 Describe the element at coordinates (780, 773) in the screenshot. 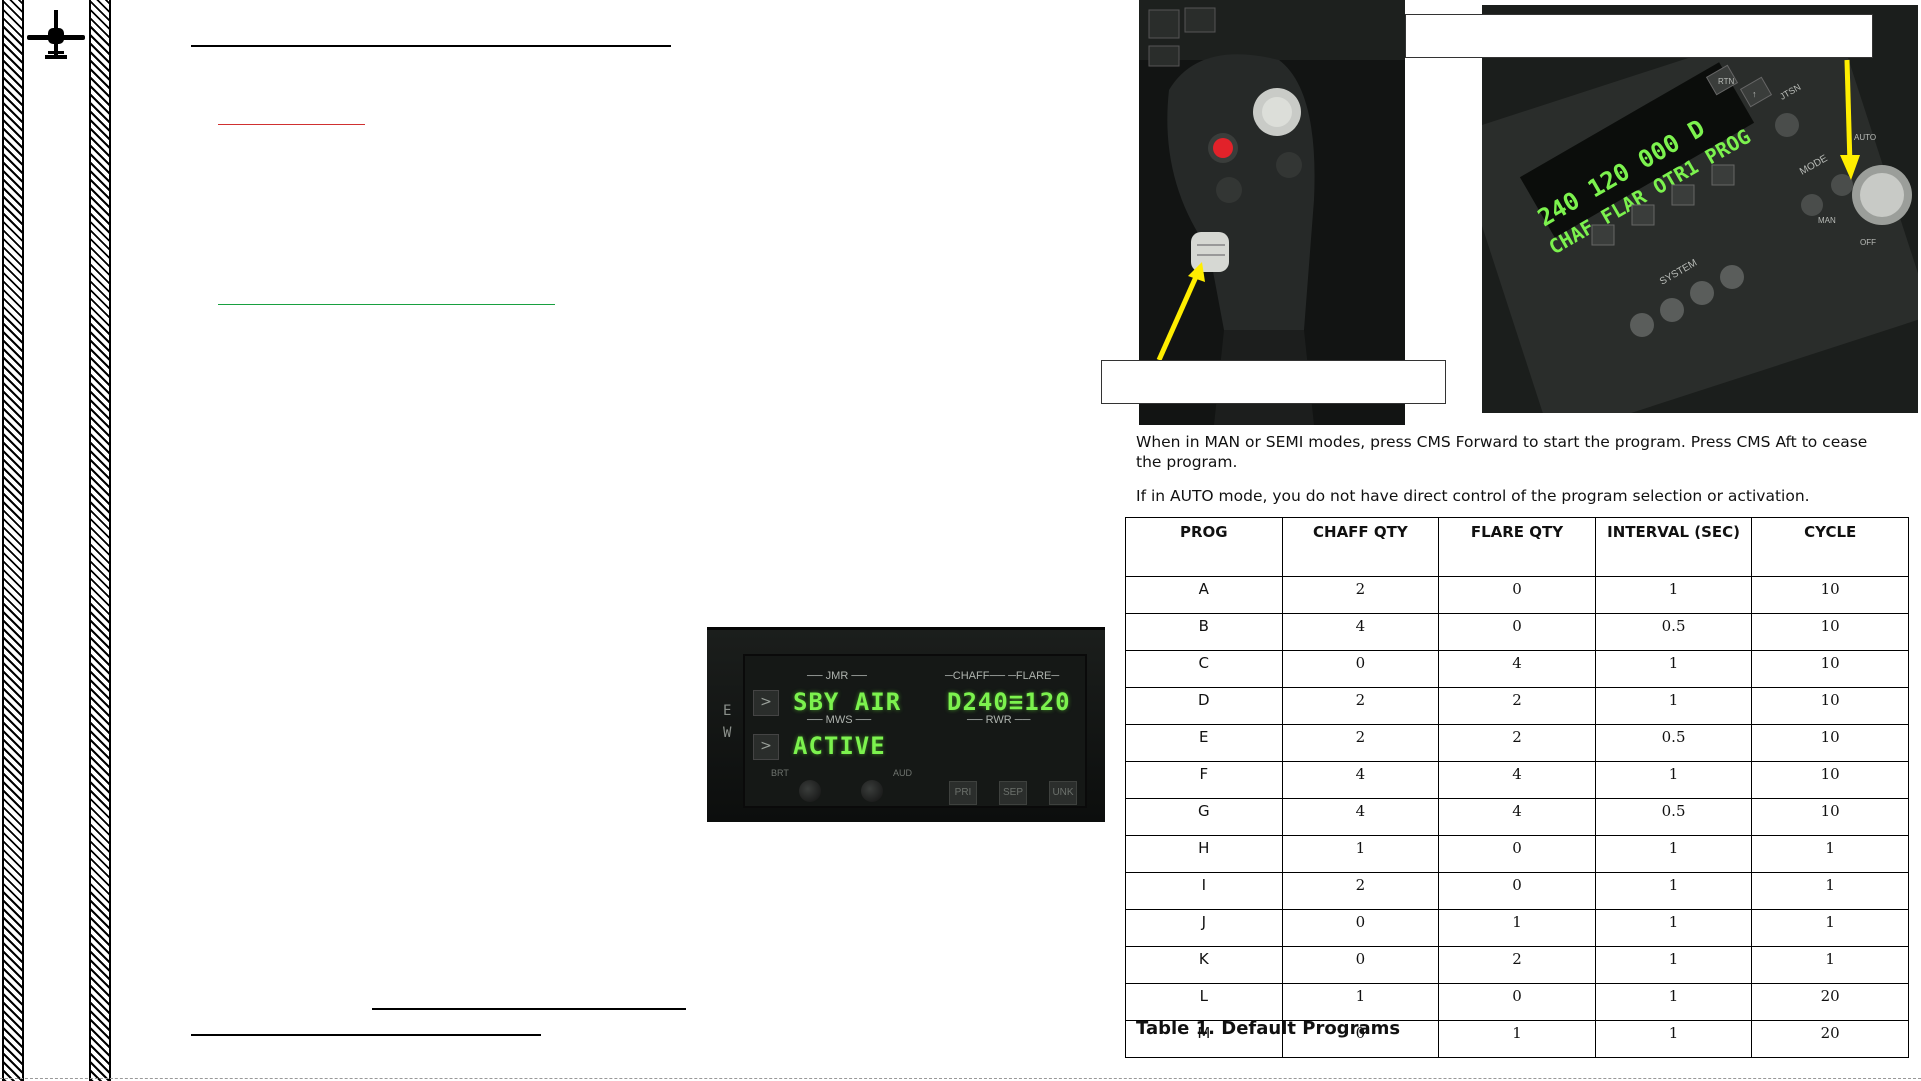

I see `brt-label: BRT` at that location.